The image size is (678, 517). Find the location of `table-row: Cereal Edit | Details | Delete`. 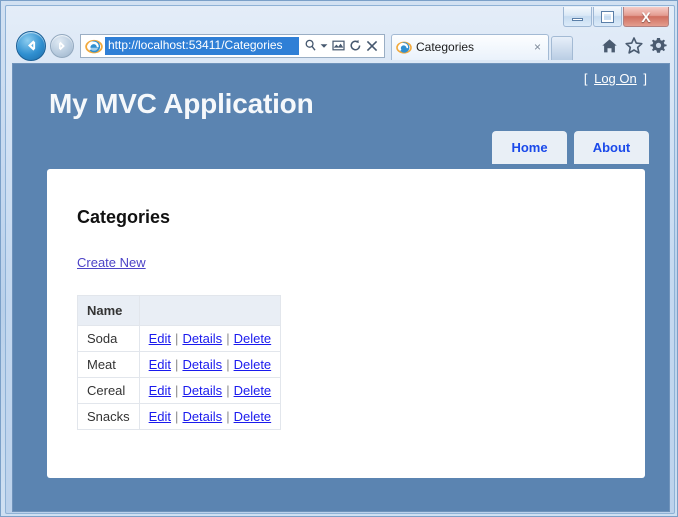

table-row: Cereal Edit | Details | Delete is located at coordinates (179, 390).